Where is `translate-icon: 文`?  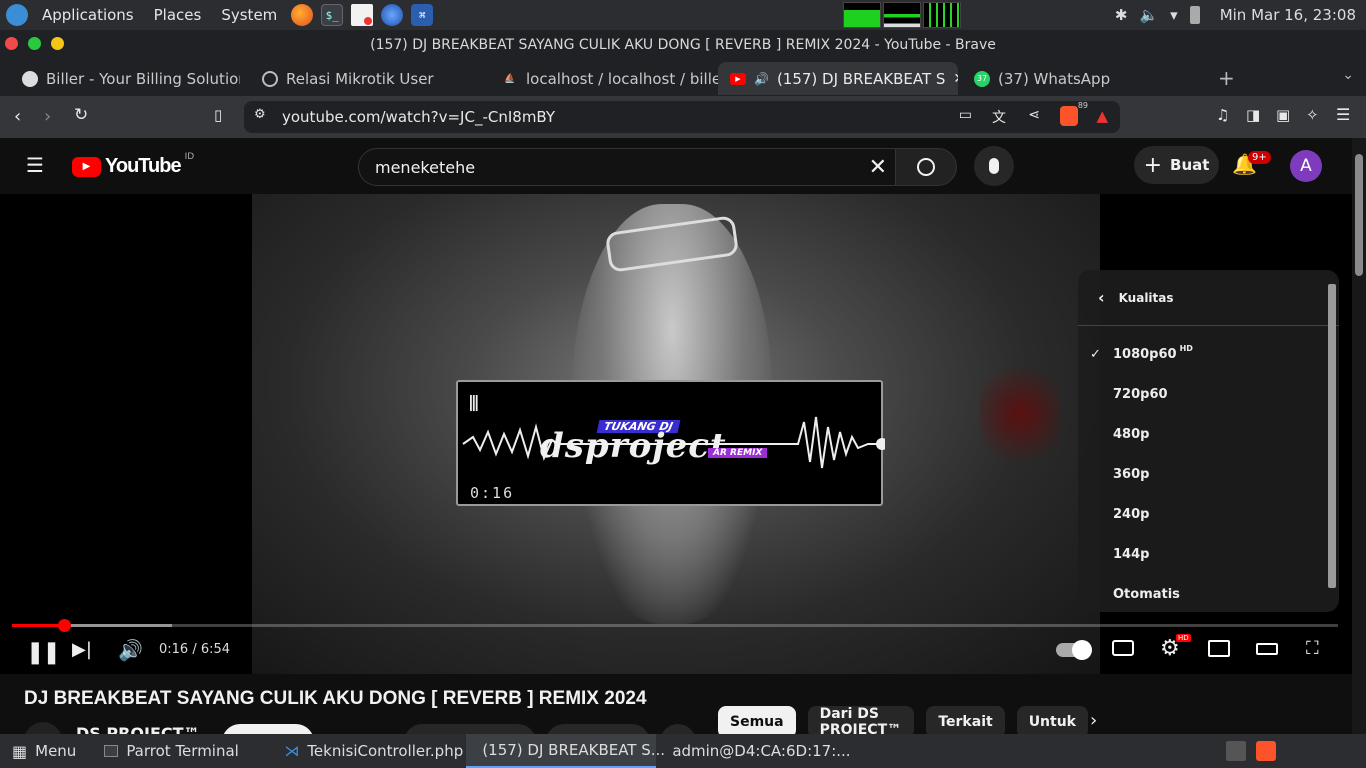 translate-icon: 文 is located at coordinates (999, 117).